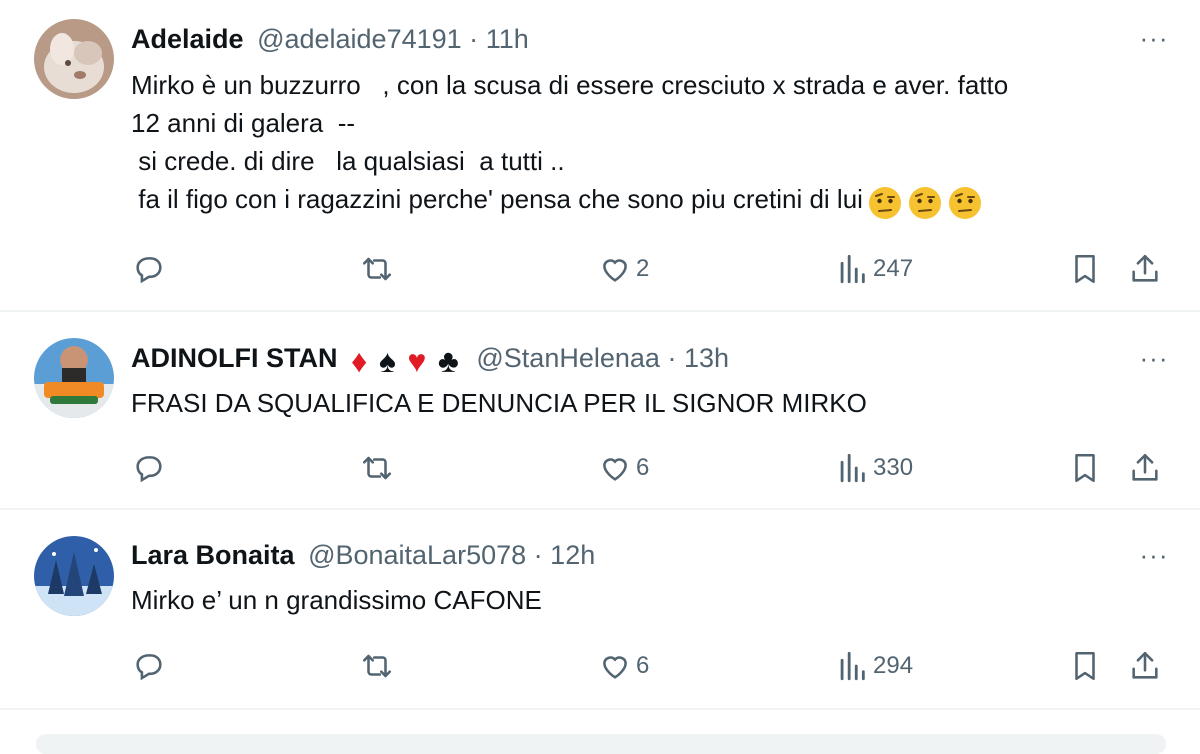  What do you see at coordinates (359, 39) in the screenshot?
I see `user-handle: @adelaide74191` at bounding box center [359, 39].